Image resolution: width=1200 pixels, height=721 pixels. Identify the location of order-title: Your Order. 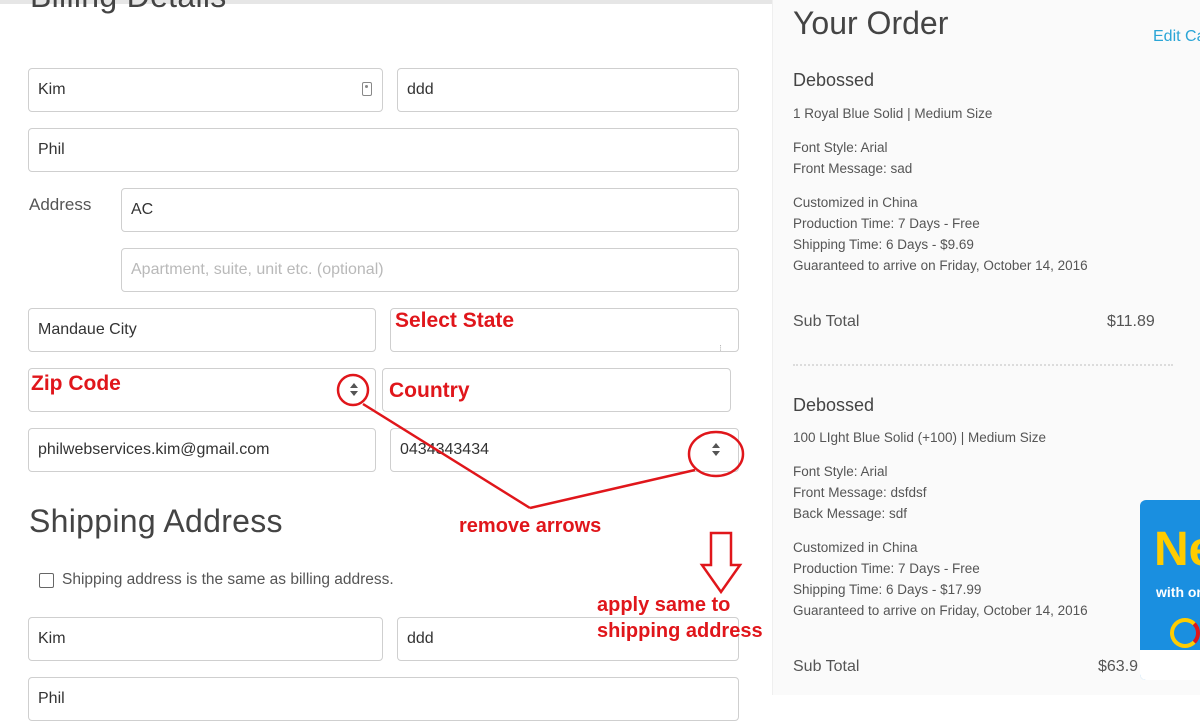
(871, 23).